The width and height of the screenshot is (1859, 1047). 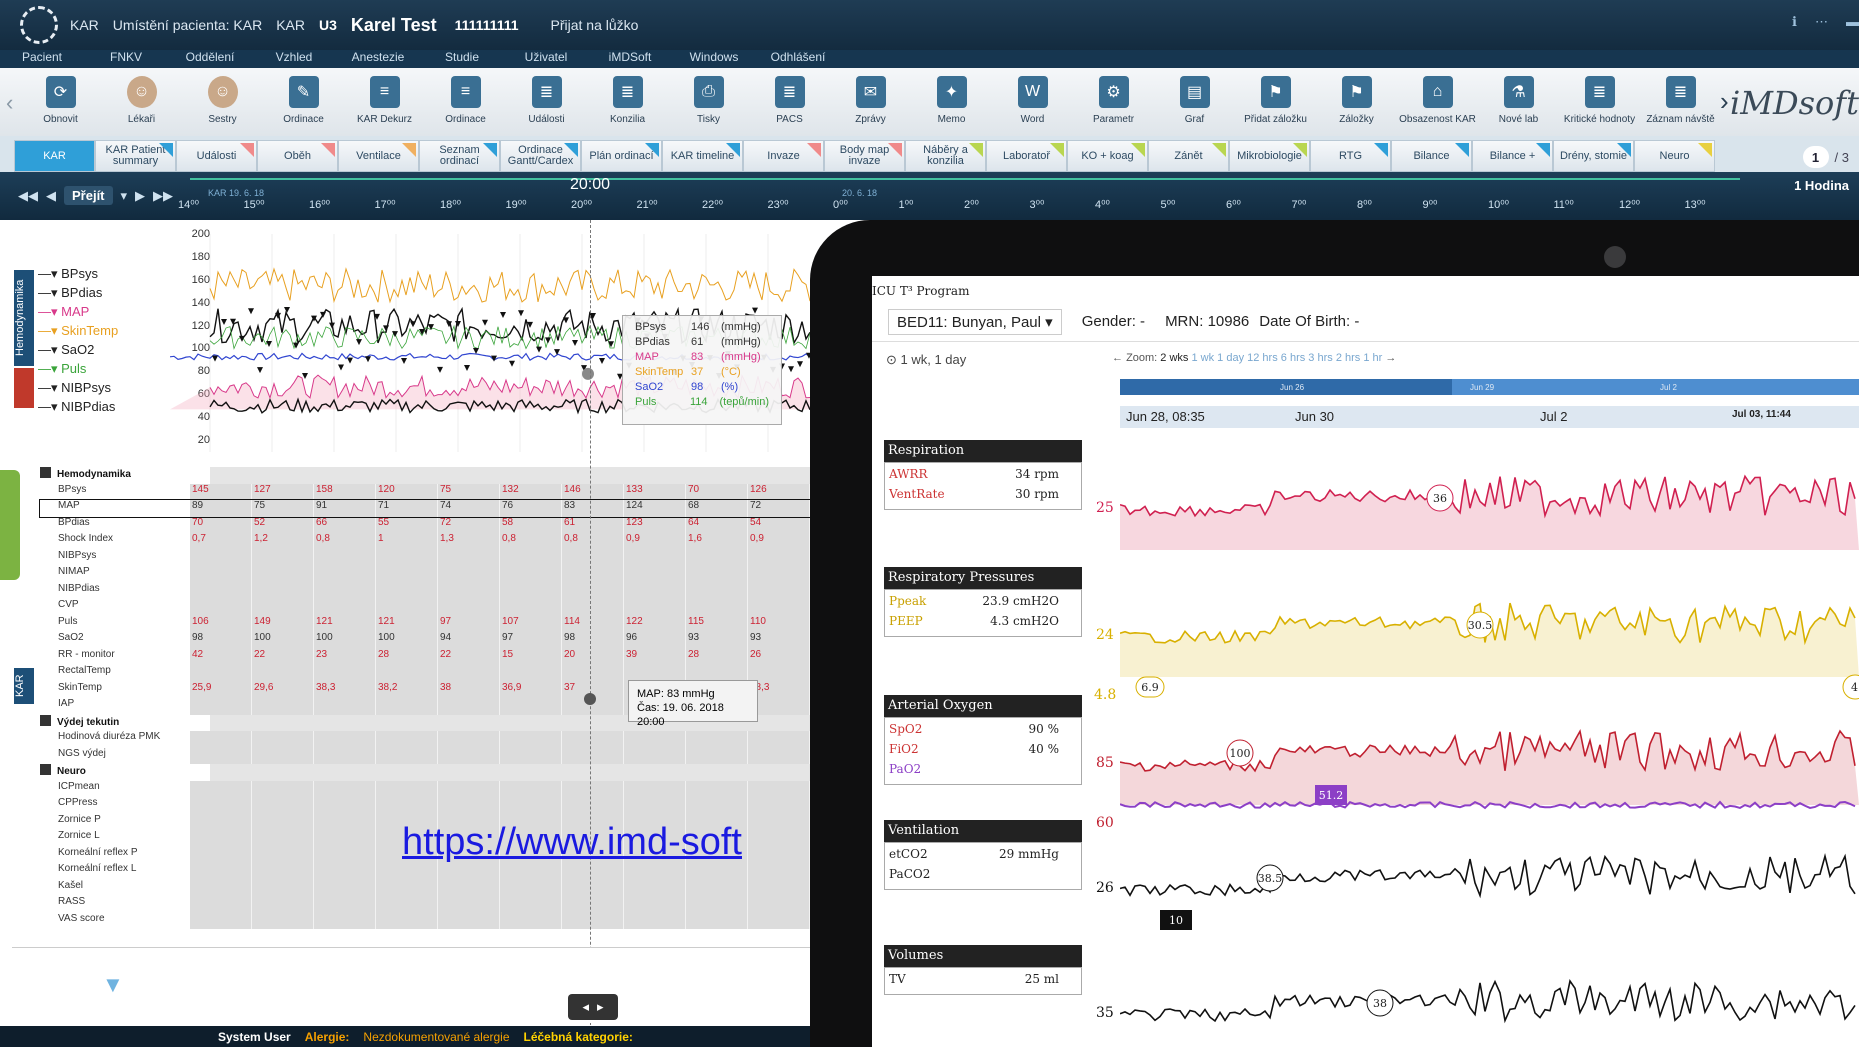 I want to click on table-cell: 61, so click(x=593, y=524).